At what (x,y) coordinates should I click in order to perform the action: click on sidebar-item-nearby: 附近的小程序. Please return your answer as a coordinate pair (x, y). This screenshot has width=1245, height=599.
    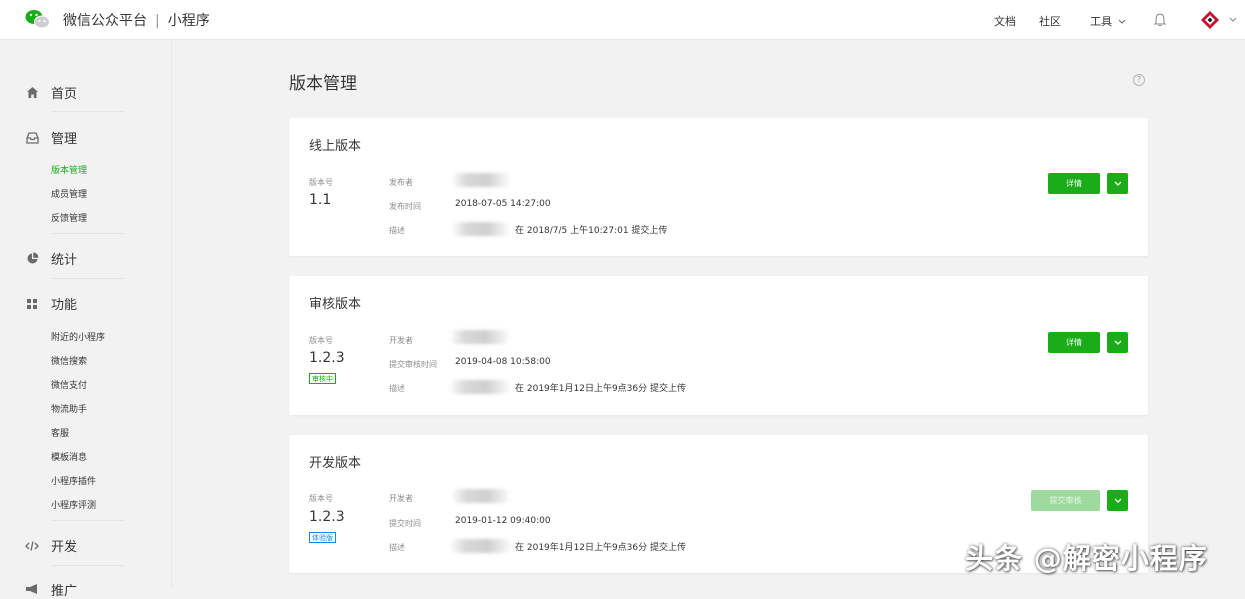
    Looking at the image, I should click on (78, 336).